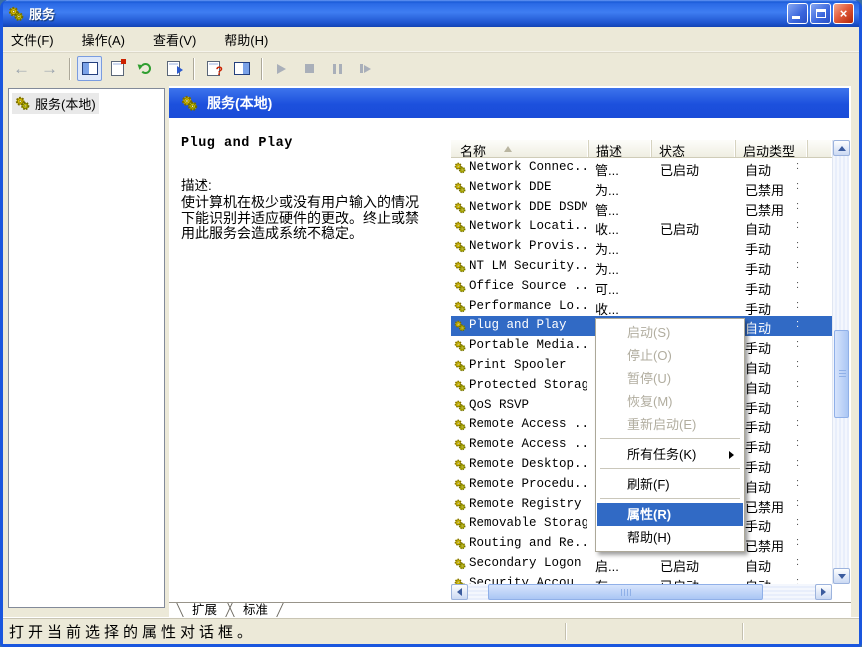 The image size is (862, 647). I want to click on context-menu-item: 刷新(F), so click(670, 484).